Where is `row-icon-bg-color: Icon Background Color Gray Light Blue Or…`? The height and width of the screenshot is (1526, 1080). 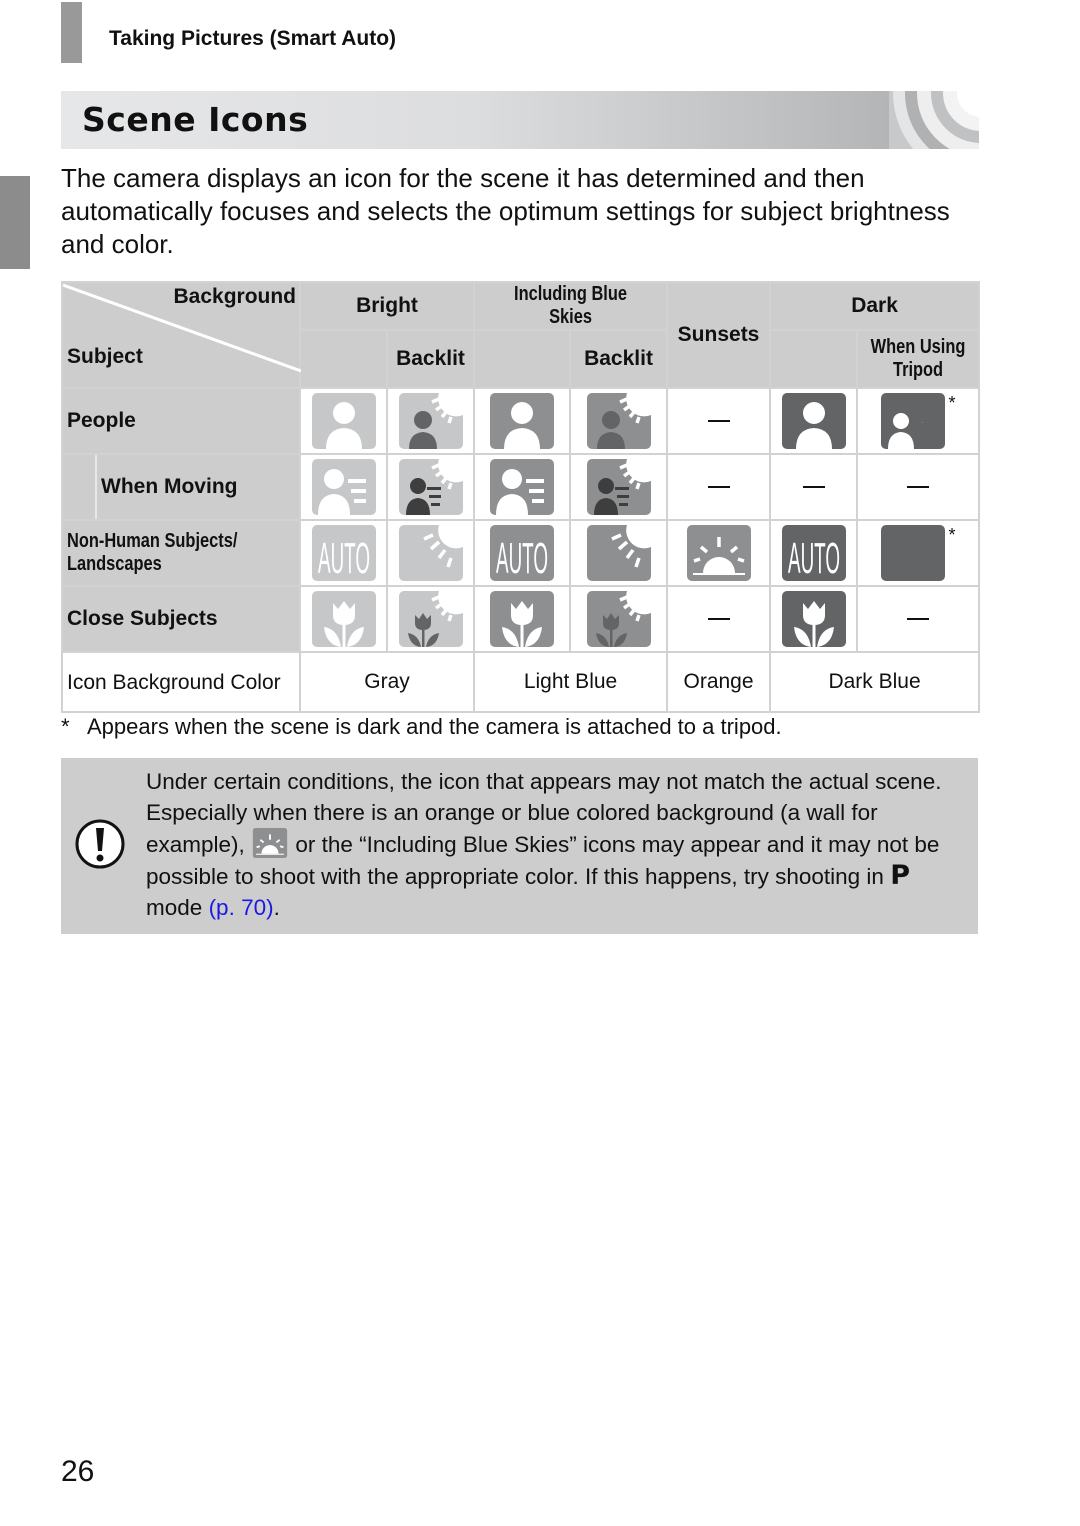
row-icon-bg-color: Icon Background Color Gray Light Blue Or… is located at coordinates (521, 682).